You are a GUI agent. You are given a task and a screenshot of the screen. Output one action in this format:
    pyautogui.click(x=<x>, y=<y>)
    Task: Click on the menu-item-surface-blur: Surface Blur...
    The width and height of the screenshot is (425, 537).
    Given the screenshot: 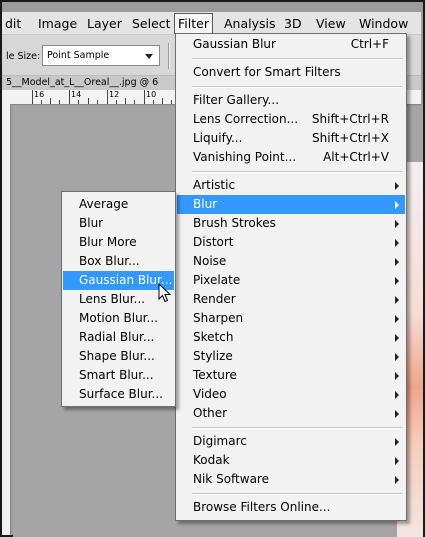 What is the action you would take?
    pyautogui.click(x=118, y=394)
    